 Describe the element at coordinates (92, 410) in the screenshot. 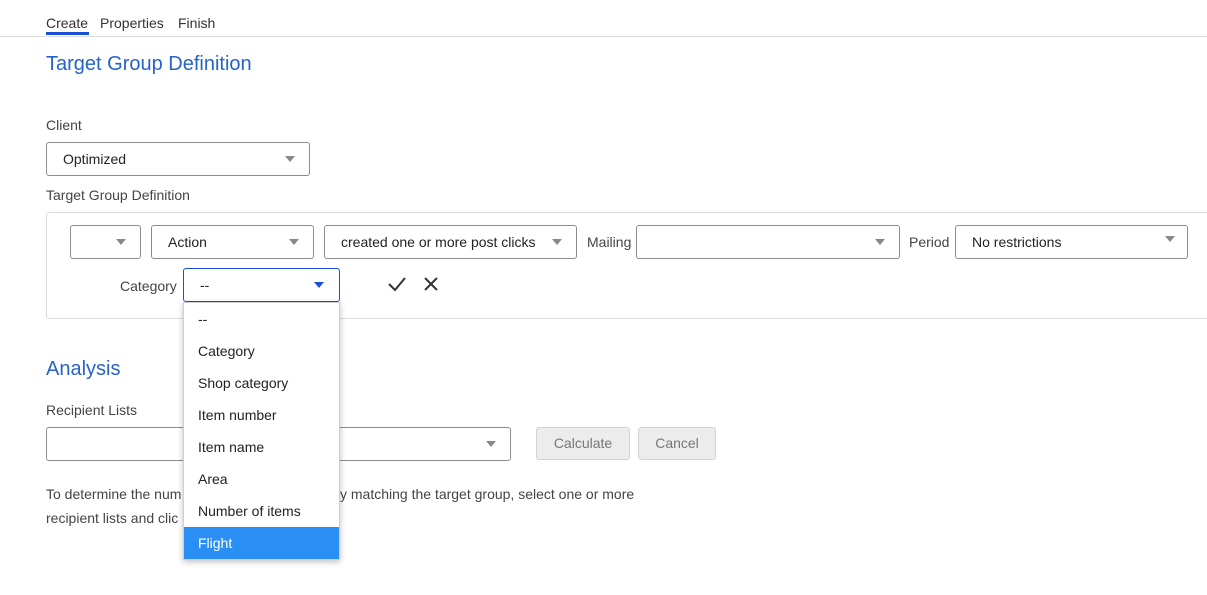

I see `recipient-lists-label: Recipient Lists` at that location.